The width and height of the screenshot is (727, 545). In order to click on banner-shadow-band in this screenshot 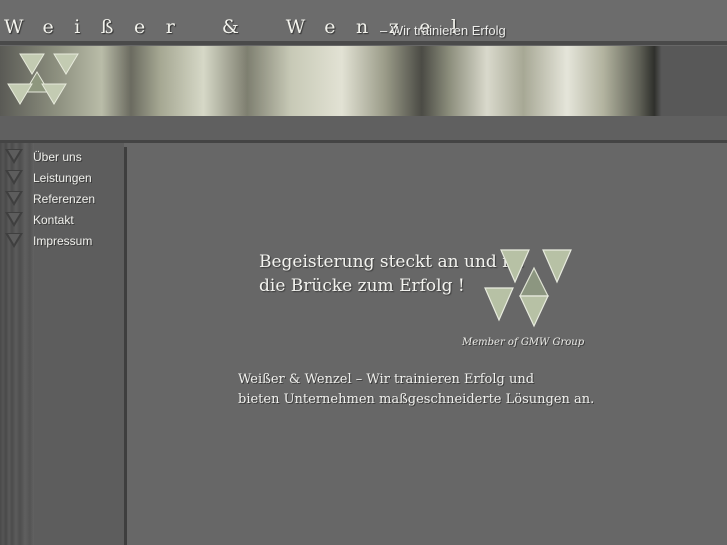, I will do `click(363, 128)`.